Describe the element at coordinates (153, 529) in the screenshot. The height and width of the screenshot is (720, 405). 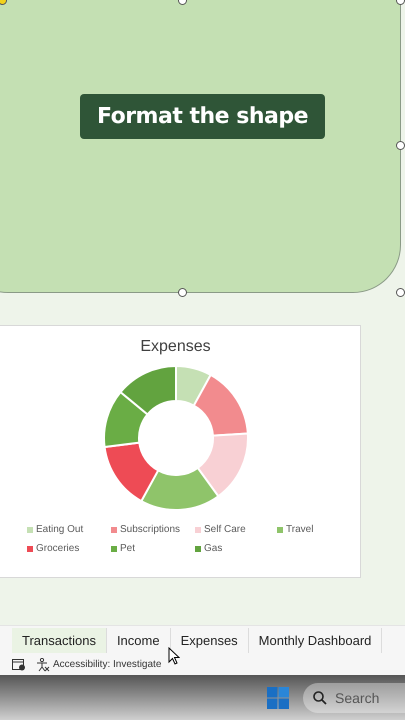
I see `legend-item: Subscriptions` at that location.